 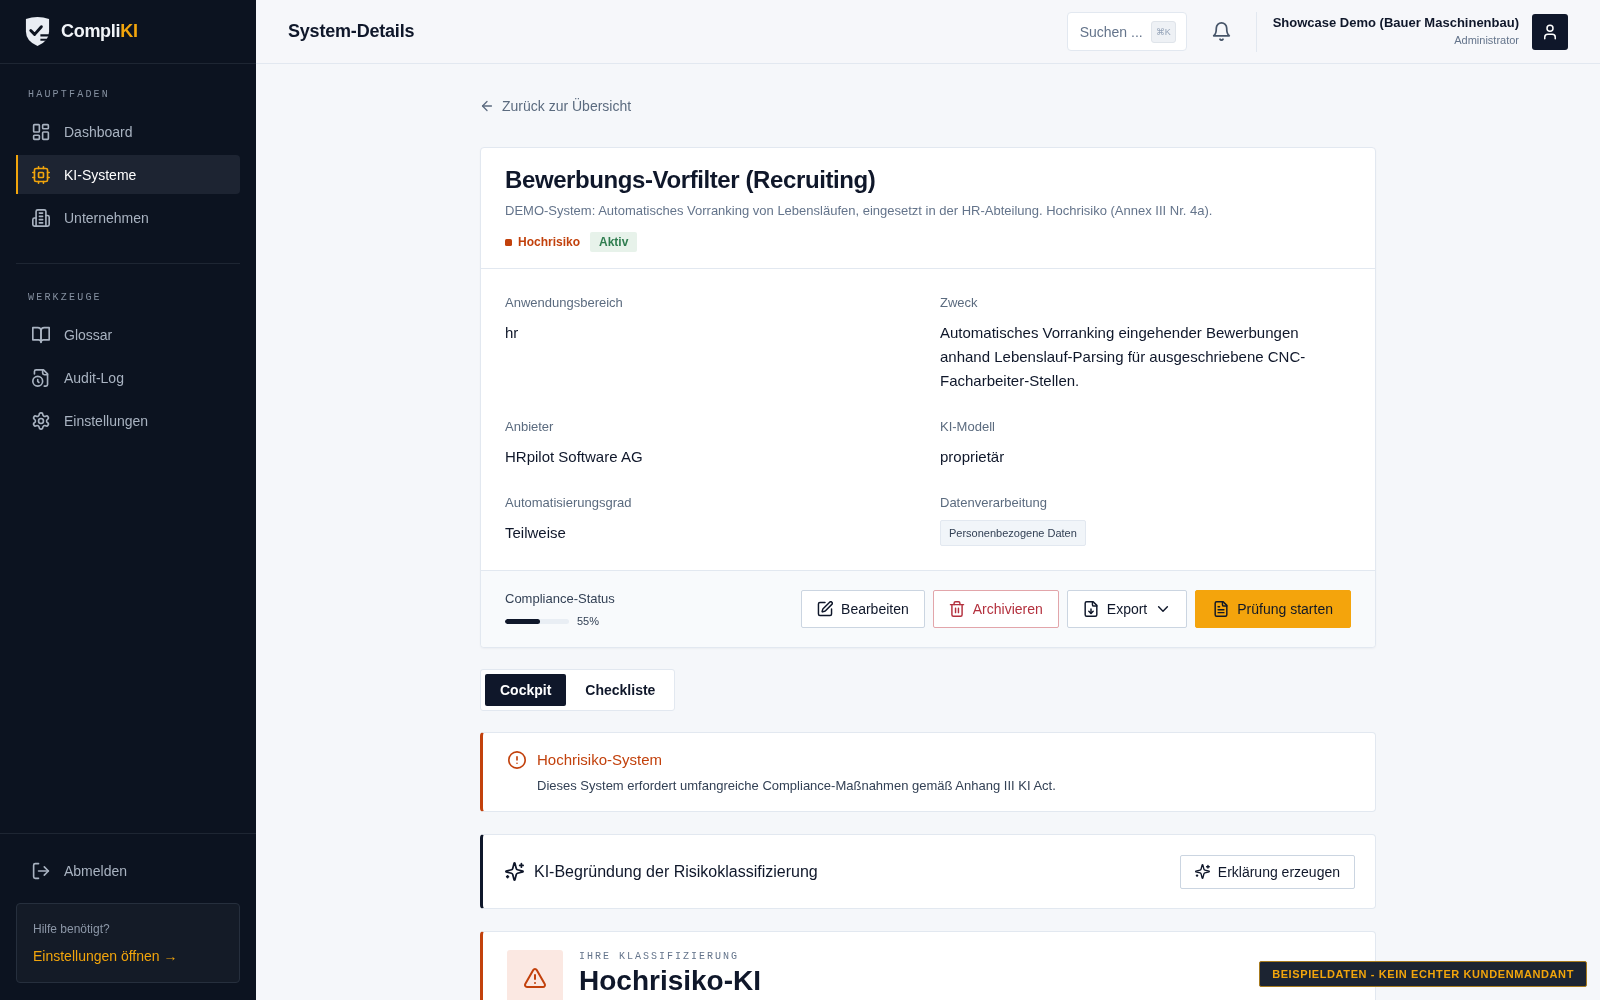 I want to click on demo-data-banner: BEISPIELDATEN - KEIN ECHTER KUNDENMANDANT, so click(x=1423, y=974).